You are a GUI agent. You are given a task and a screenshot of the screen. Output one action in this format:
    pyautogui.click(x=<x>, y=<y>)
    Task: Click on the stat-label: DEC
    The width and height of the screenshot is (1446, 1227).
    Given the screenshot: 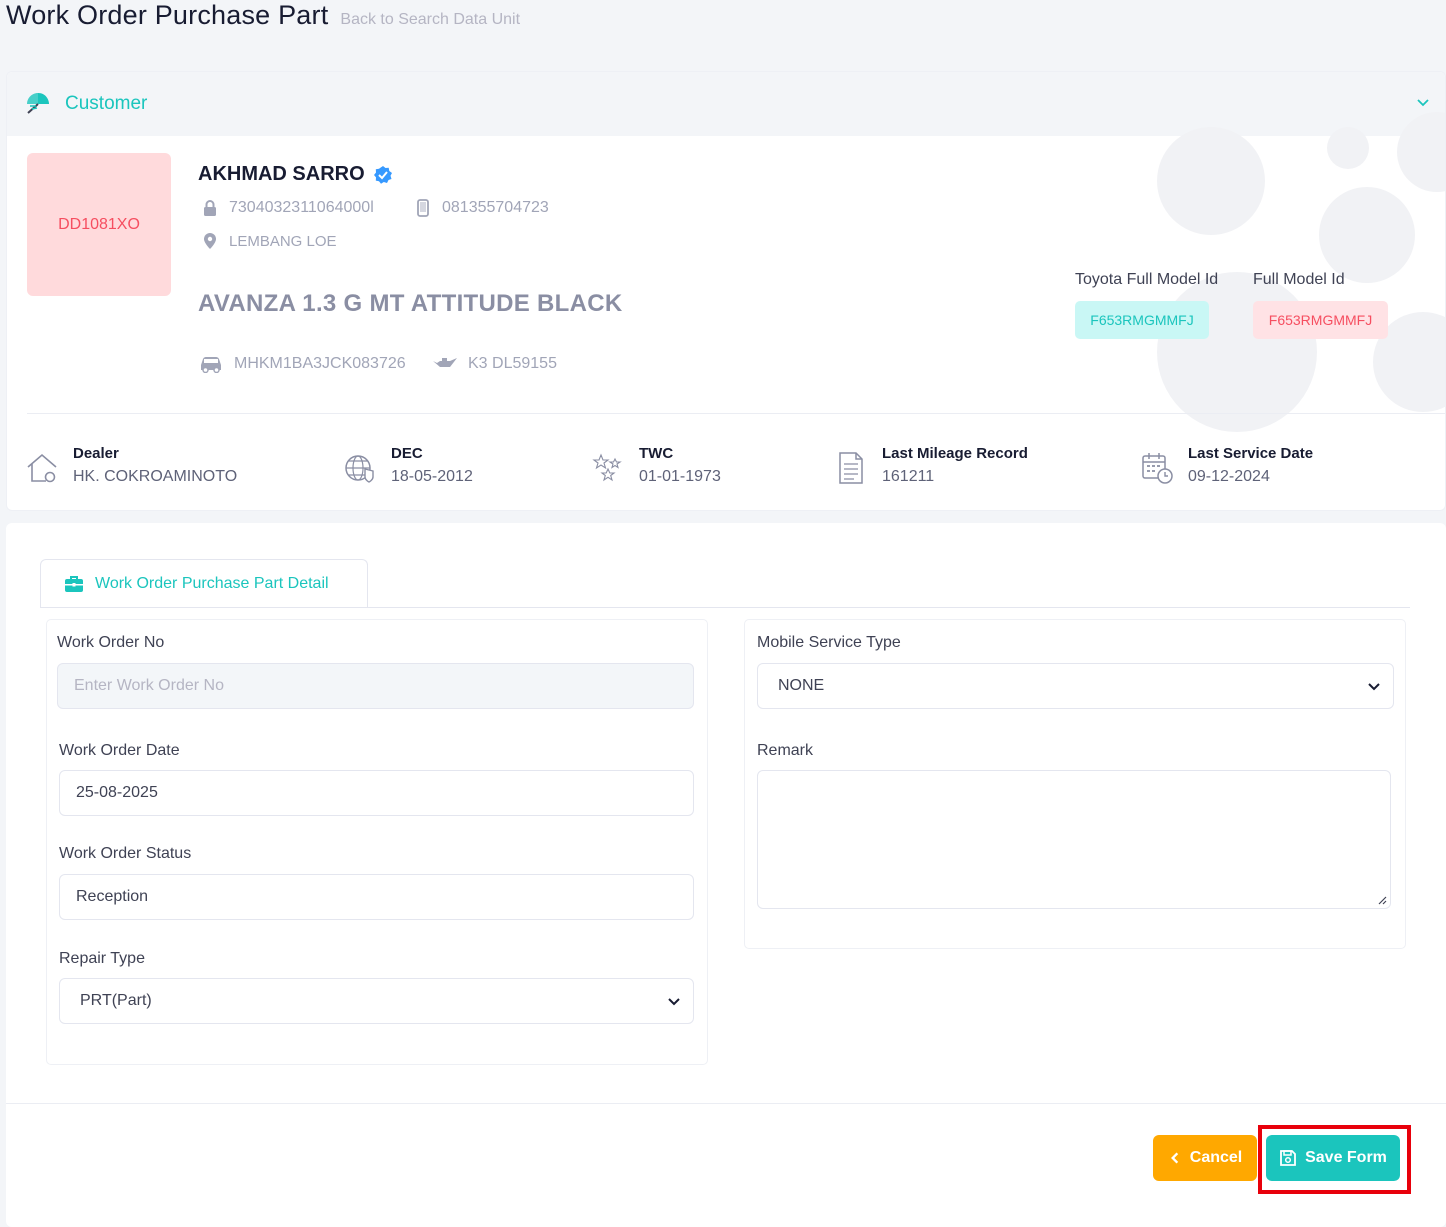 What is the action you would take?
    pyautogui.click(x=407, y=453)
    